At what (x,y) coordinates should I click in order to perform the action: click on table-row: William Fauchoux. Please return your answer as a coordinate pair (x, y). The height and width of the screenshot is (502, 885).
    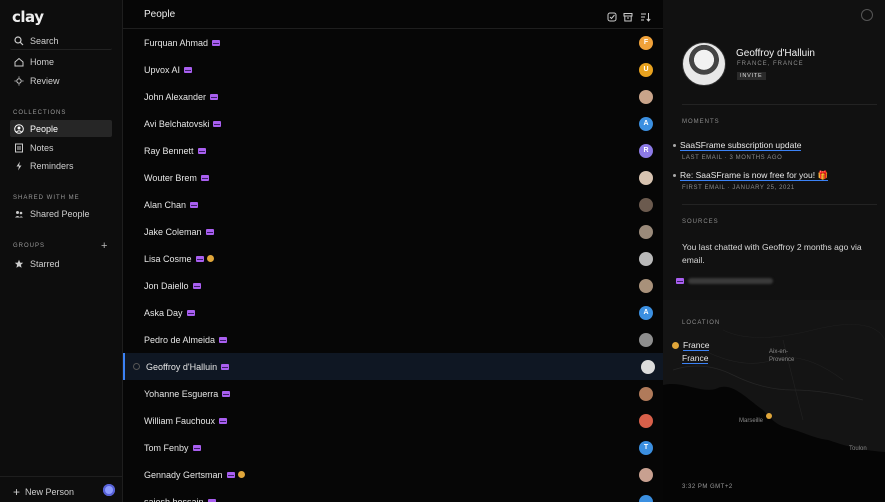
    Looking at the image, I should click on (393, 420).